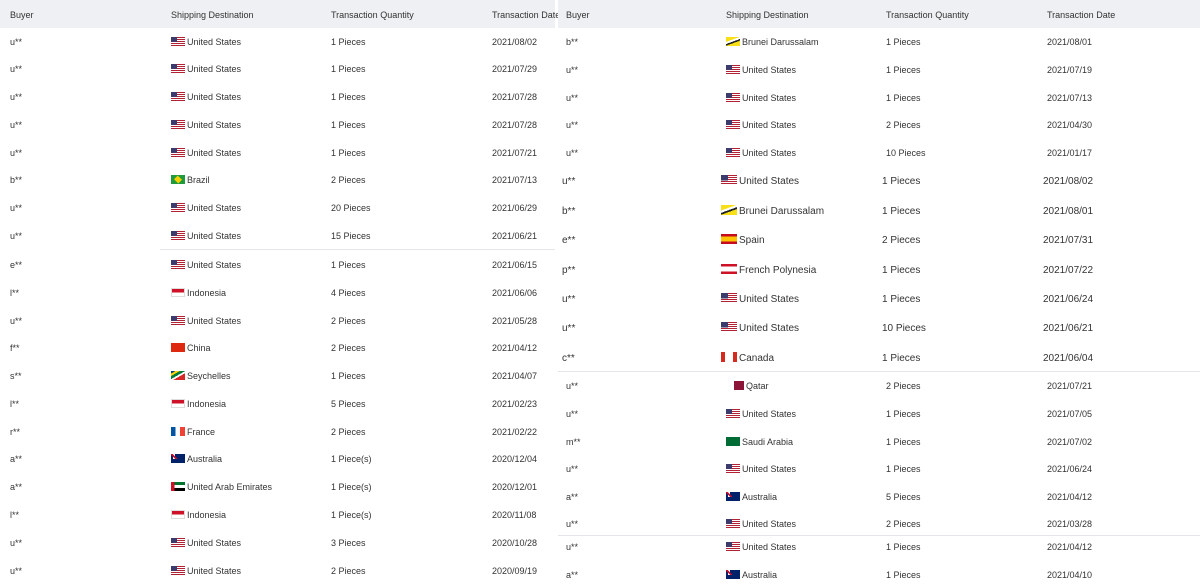 The image size is (1200, 585). What do you see at coordinates (737, 385) in the screenshot?
I see `qa-flag-icon` at bounding box center [737, 385].